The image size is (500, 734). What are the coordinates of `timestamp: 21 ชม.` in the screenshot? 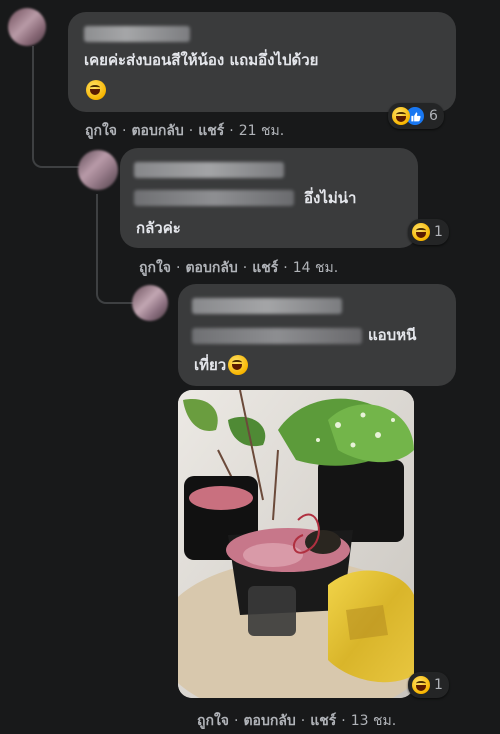 It's located at (261, 131).